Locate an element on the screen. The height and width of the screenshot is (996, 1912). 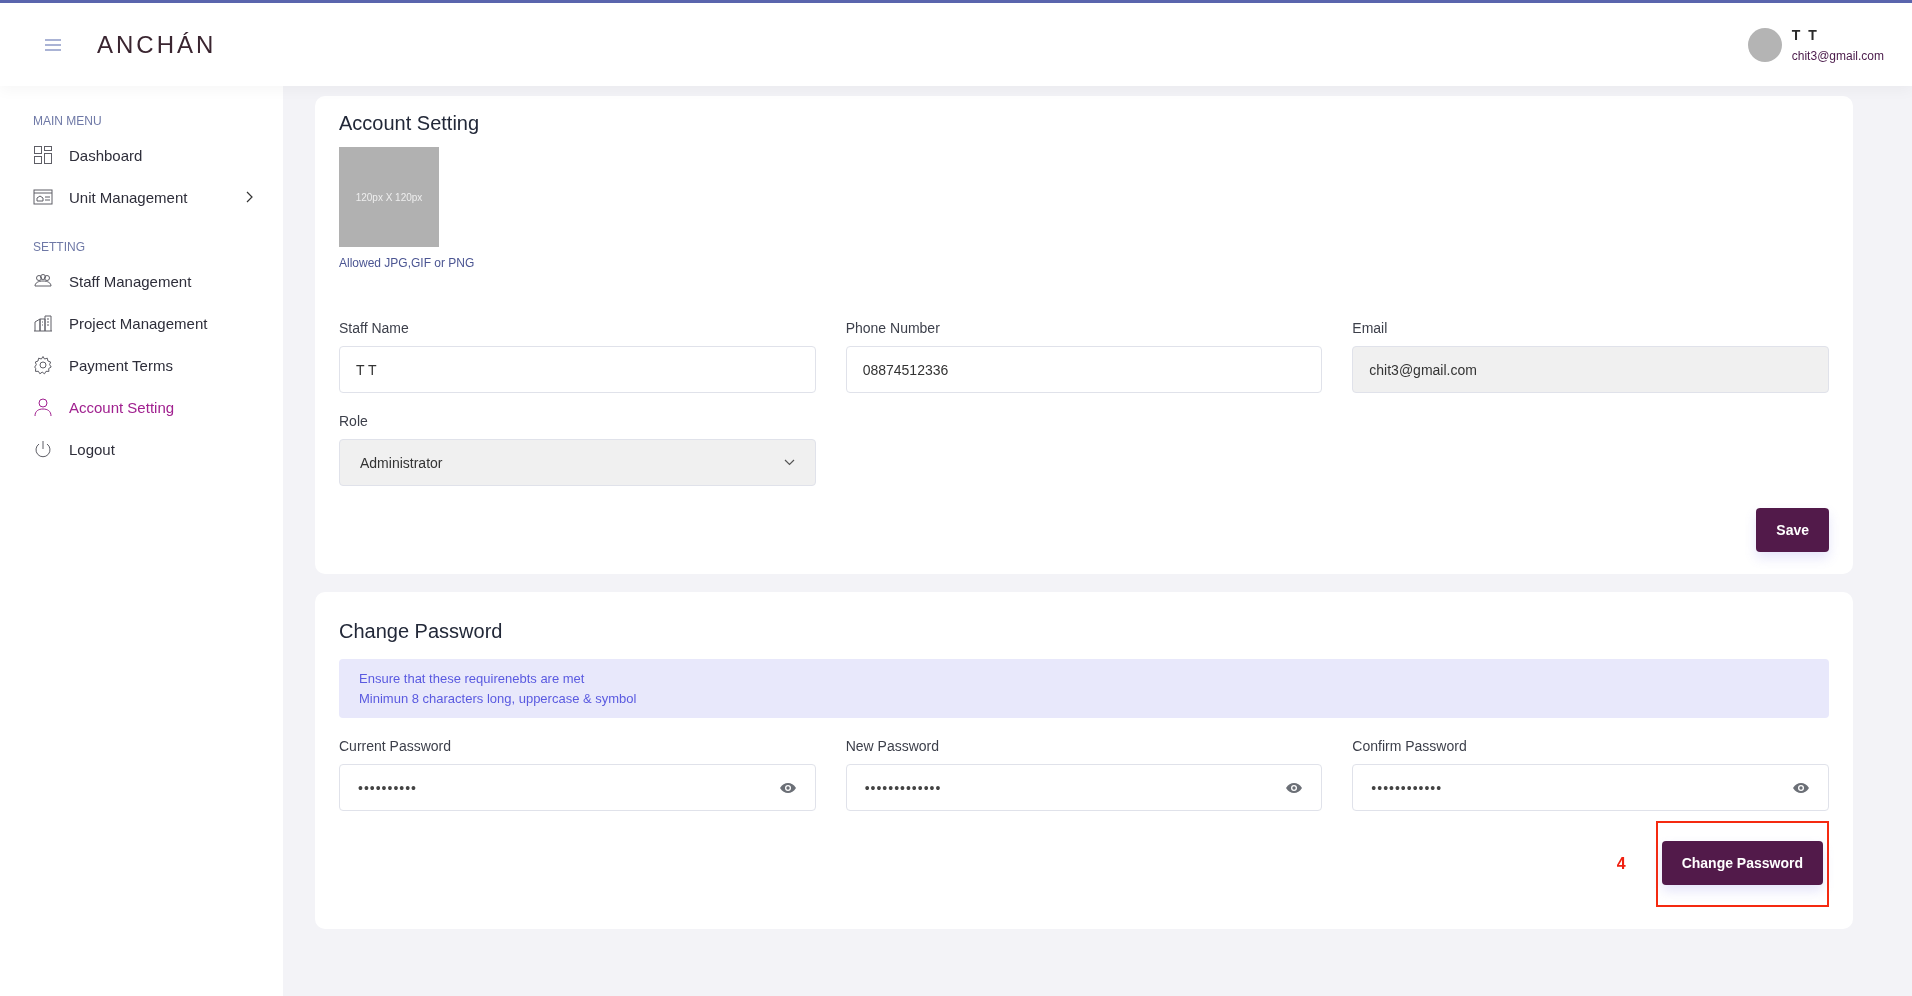
chevron-down-icon is located at coordinates (789, 462).